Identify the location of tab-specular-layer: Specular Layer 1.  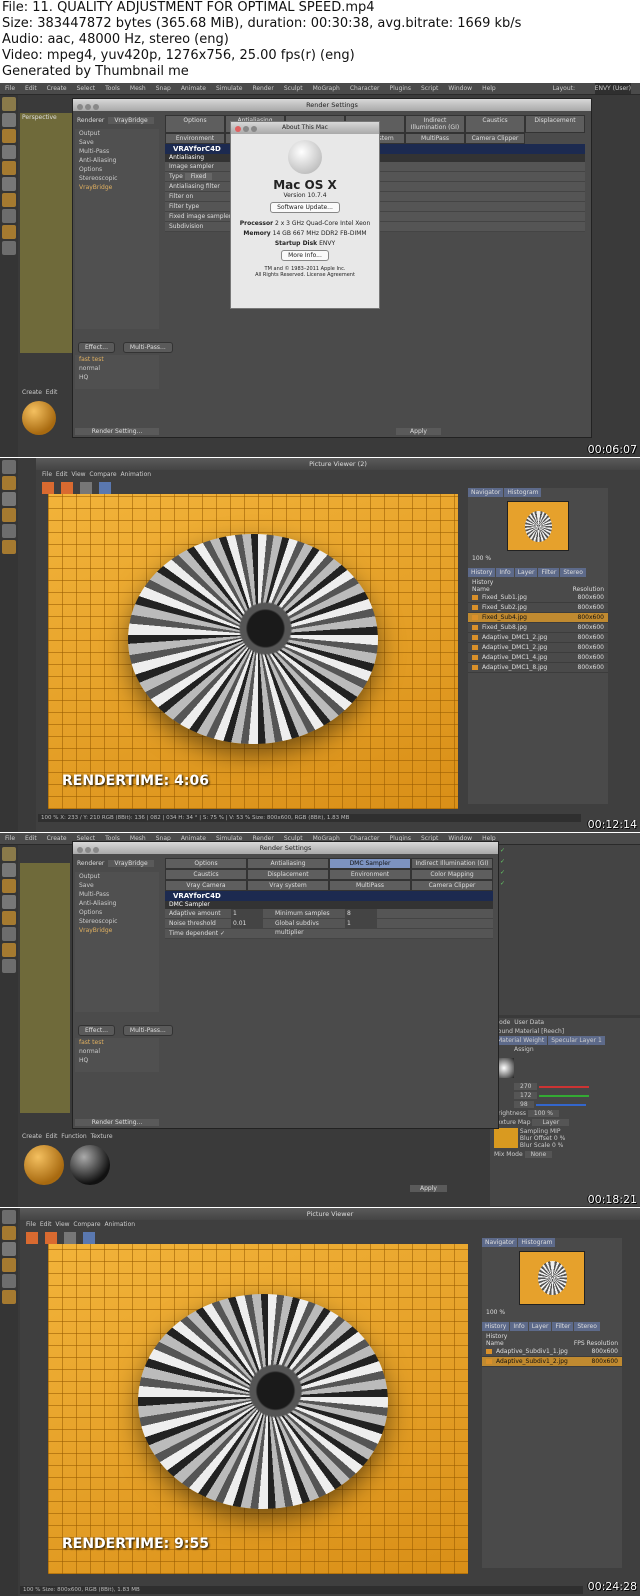
(576, 1040).